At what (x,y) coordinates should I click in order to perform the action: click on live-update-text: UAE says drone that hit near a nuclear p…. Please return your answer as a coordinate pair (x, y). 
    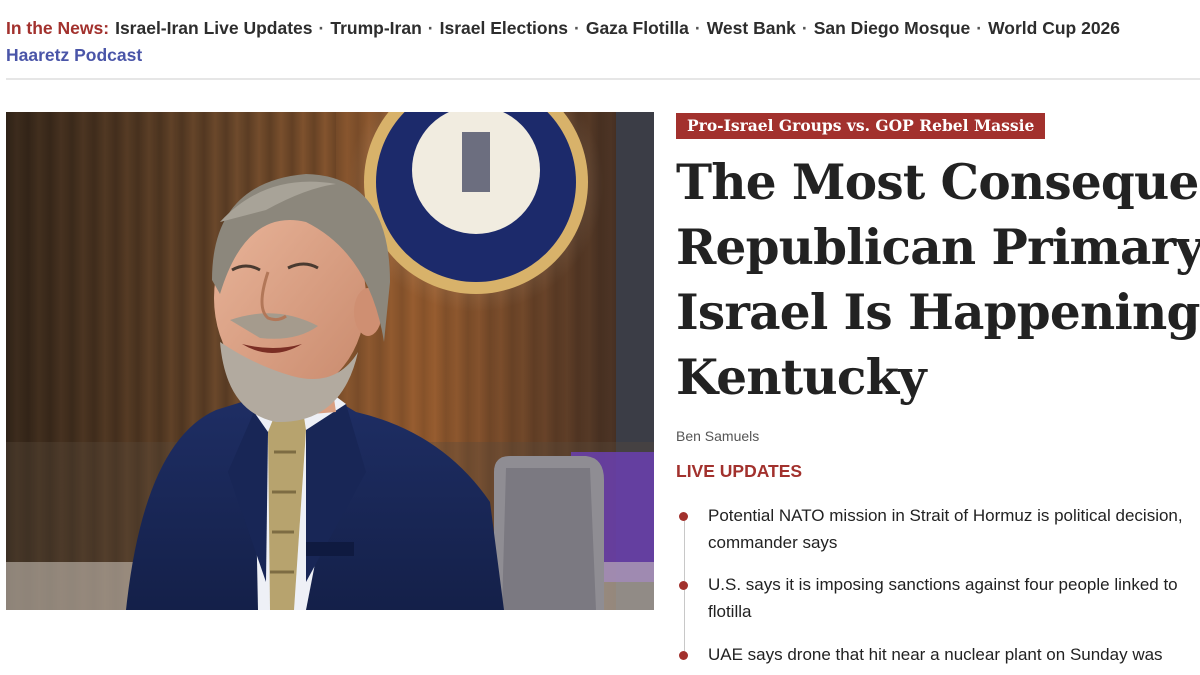
    Looking at the image, I should click on (935, 654).